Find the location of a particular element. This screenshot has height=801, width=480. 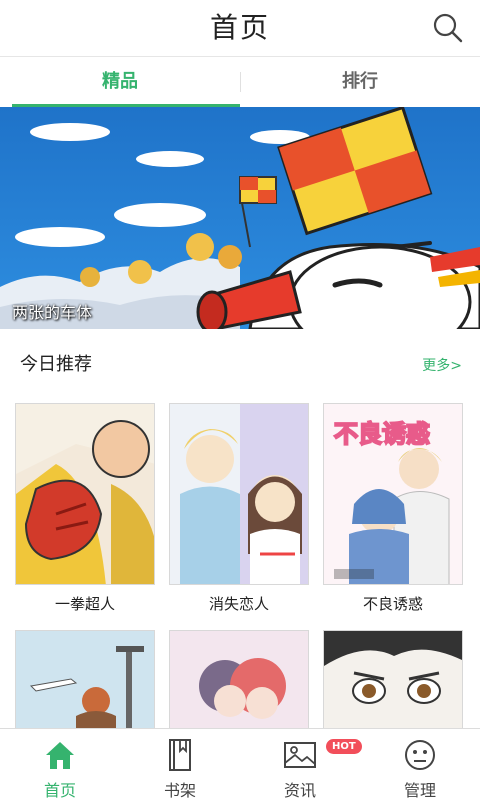

banner-caption: 两张的车体 is located at coordinates (52, 312).